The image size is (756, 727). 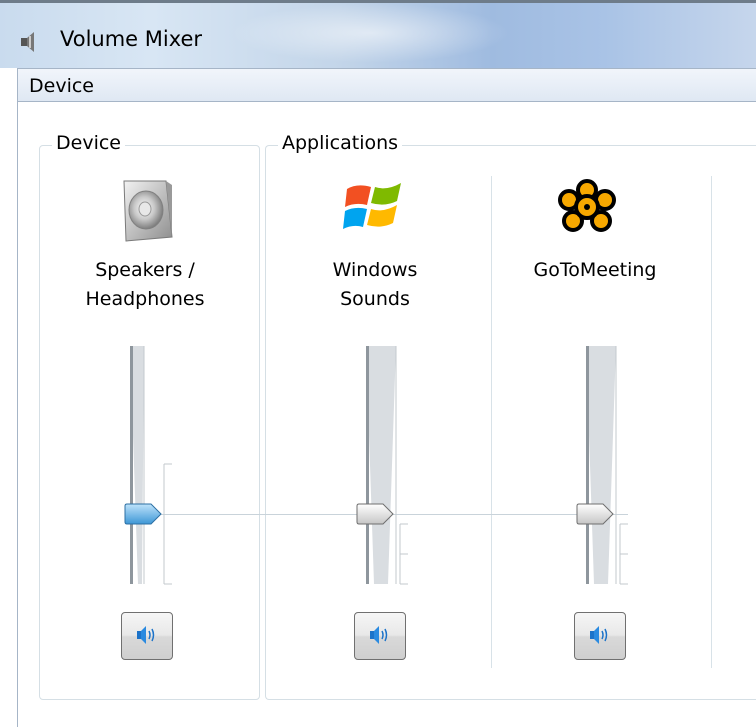 I want to click on mute-button-windows-sounds, so click(x=380, y=636).